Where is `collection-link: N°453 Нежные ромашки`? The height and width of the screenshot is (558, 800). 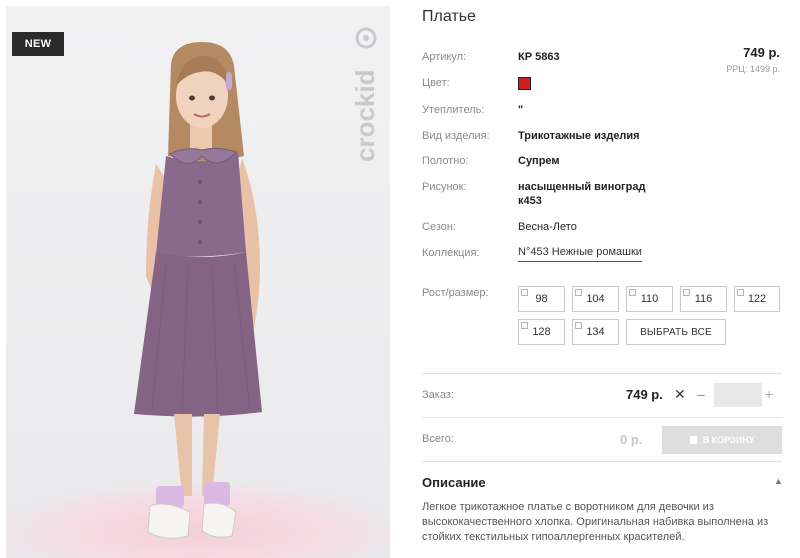
collection-link: N°453 Нежные ромашки is located at coordinates (580, 254).